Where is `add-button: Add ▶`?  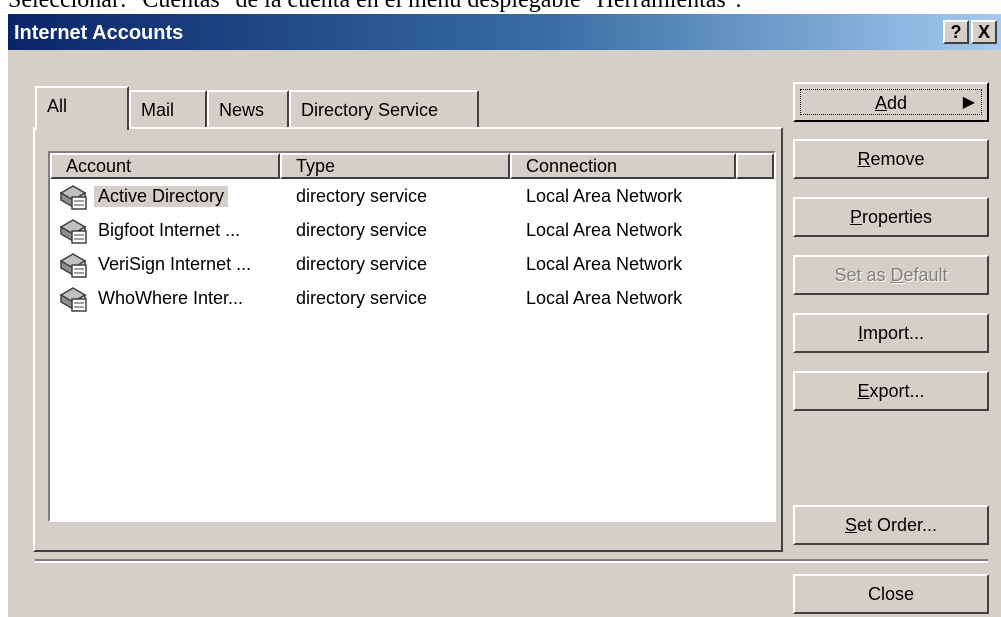 add-button: Add ▶ is located at coordinates (891, 102).